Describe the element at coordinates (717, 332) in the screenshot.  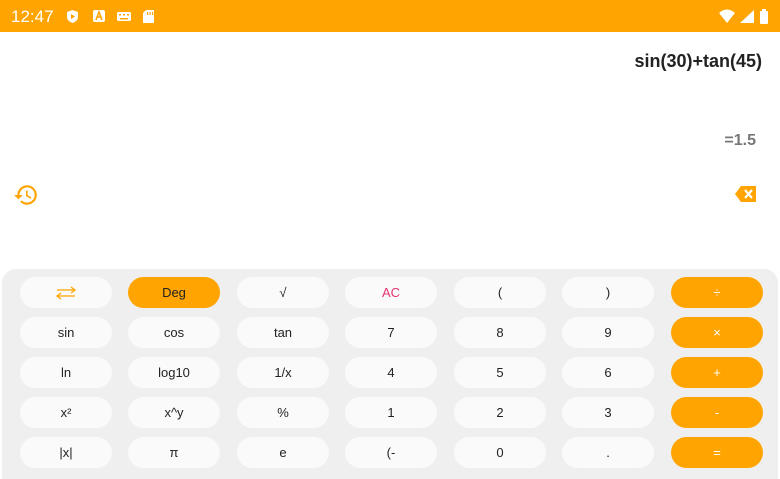
I see `multiply-button: ×` at that location.